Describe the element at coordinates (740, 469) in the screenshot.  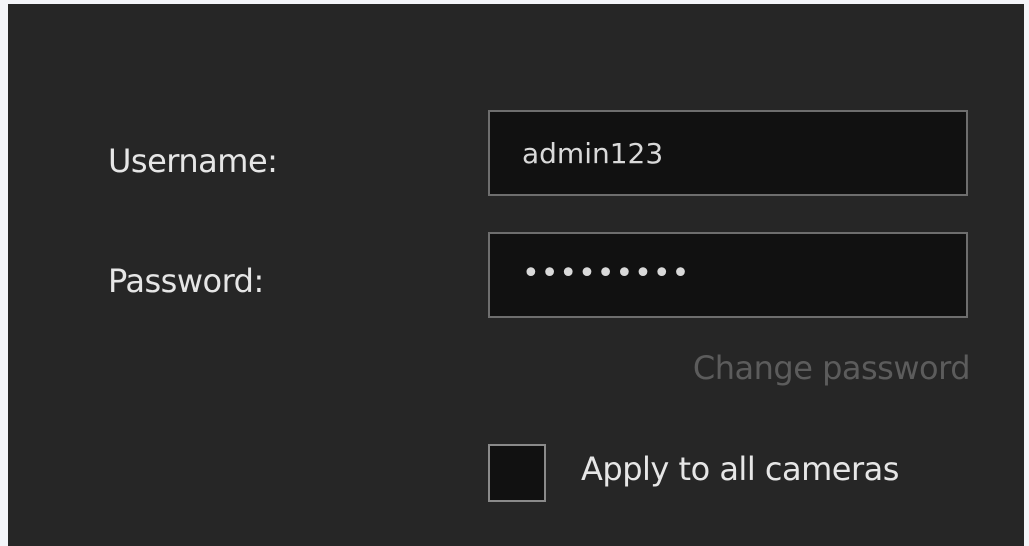
I see `apply-all-cameras-label: Apply to all cameras` at that location.